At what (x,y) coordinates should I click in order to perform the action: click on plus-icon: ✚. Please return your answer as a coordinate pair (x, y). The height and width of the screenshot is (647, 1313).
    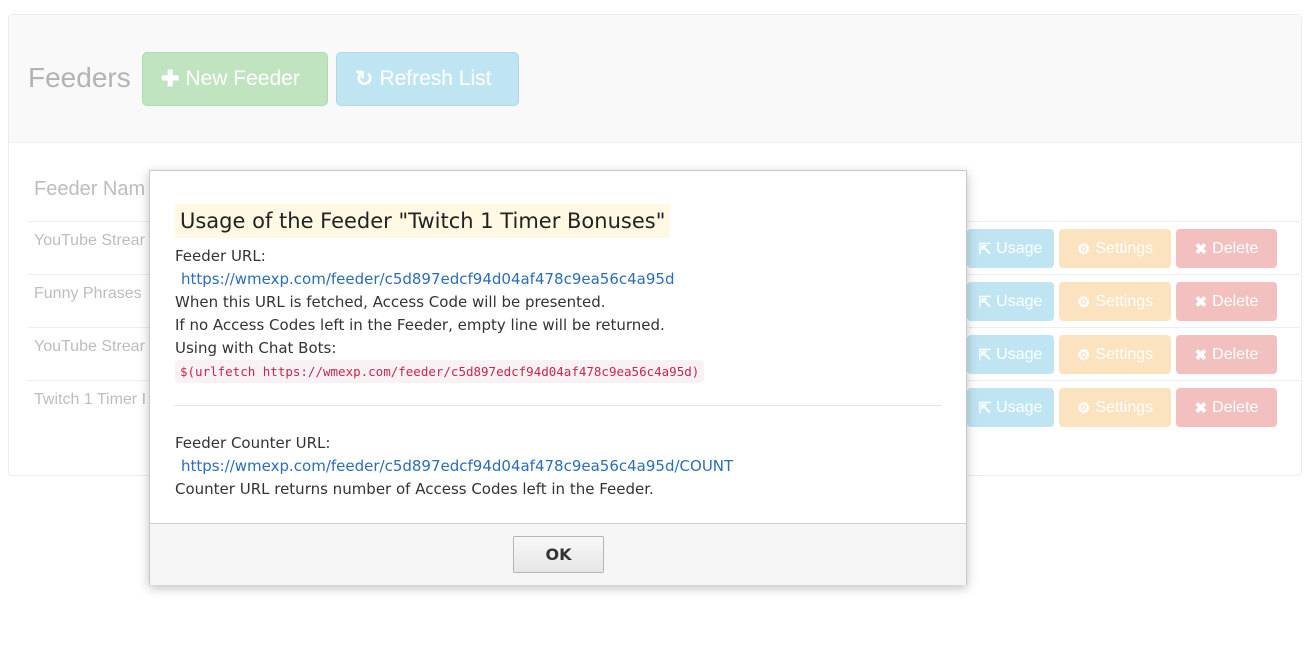
    Looking at the image, I should click on (170, 78).